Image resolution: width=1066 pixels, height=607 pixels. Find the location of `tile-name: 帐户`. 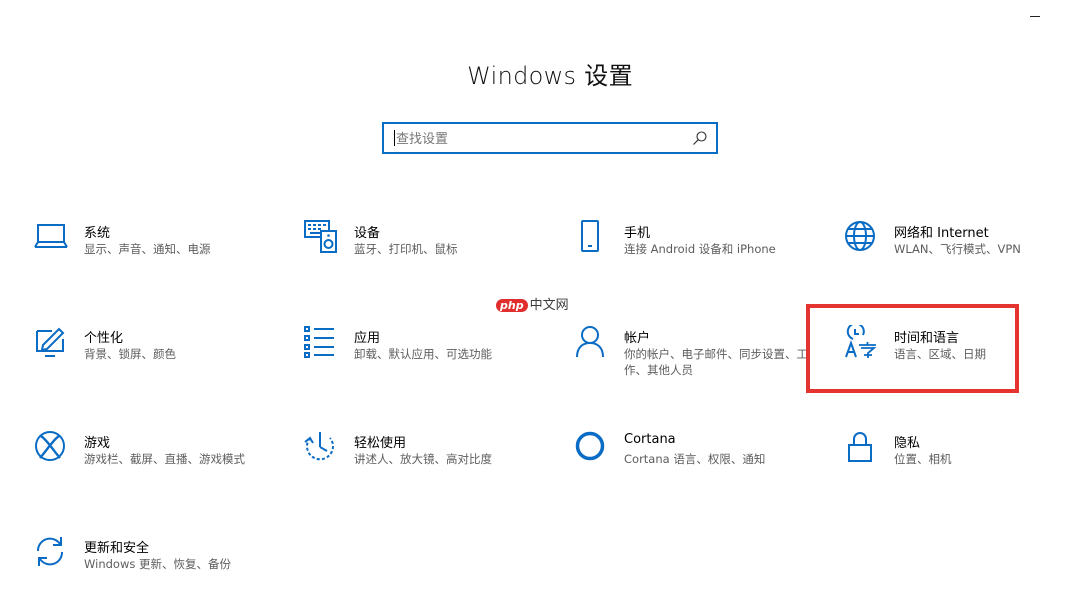

tile-name: 帐户 is located at coordinates (637, 338).